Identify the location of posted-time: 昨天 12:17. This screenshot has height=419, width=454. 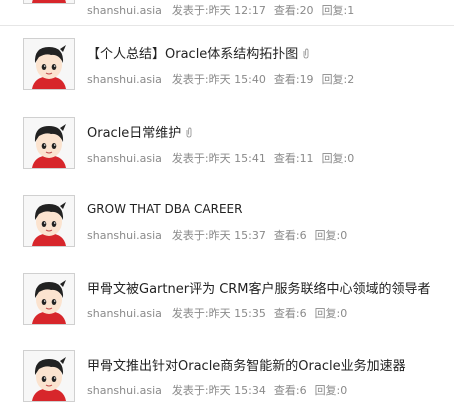
(237, 10).